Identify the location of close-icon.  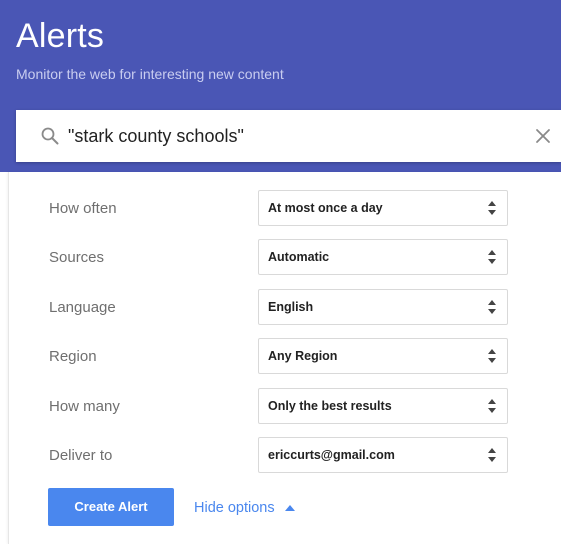
(543, 136).